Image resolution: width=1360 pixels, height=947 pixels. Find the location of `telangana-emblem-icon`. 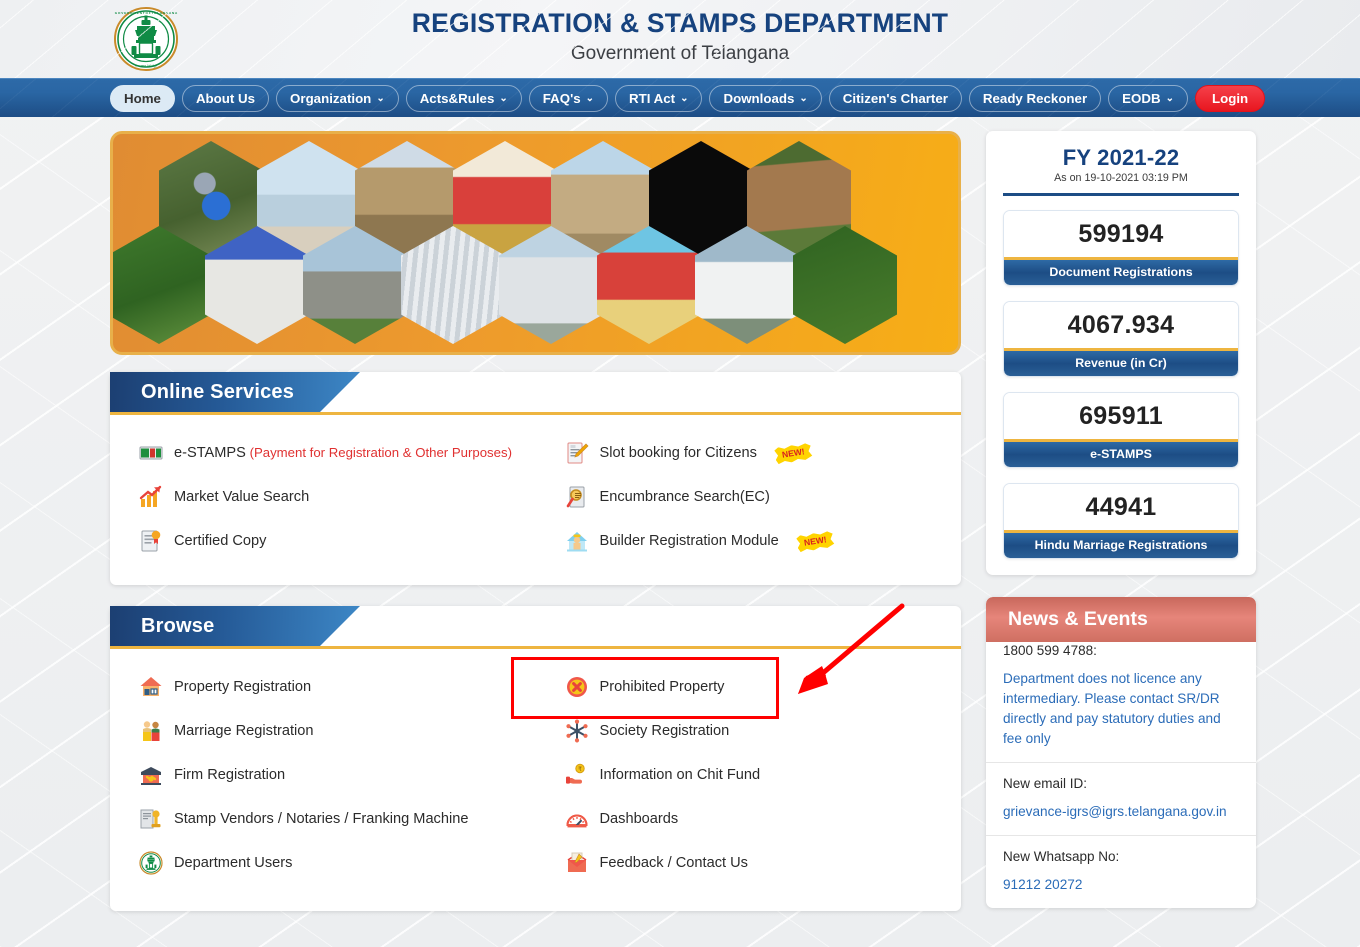

telangana-emblem-icon is located at coordinates (151, 863).